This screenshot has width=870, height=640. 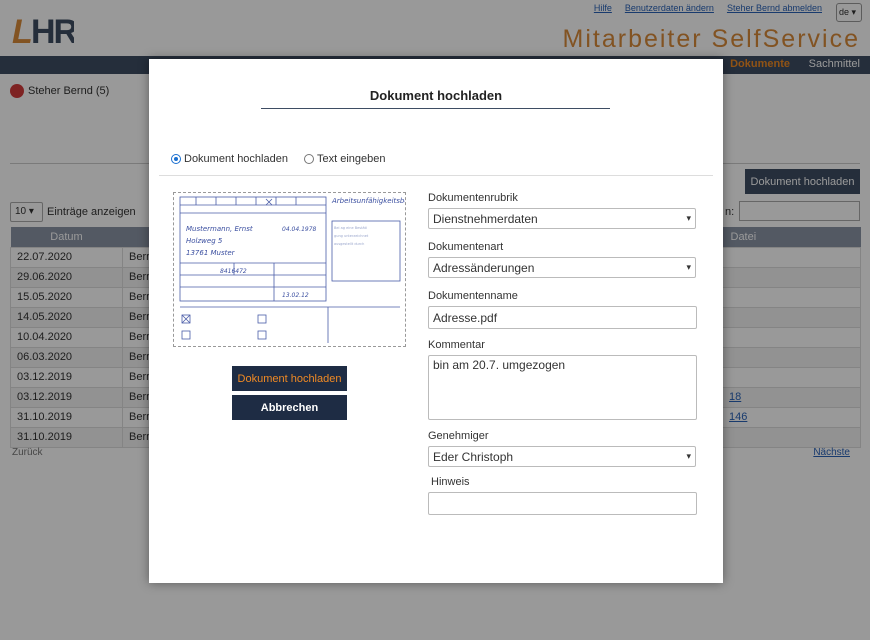 What do you see at coordinates (236, 159) in the screenshot?
I see `radio-upload-label: Dokument hochladen` at bounding box center [236, 159].